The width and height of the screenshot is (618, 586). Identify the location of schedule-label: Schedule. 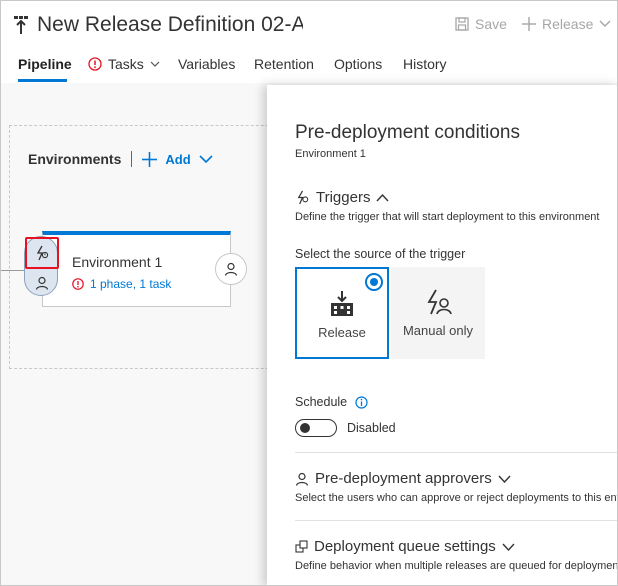
(321, 402).